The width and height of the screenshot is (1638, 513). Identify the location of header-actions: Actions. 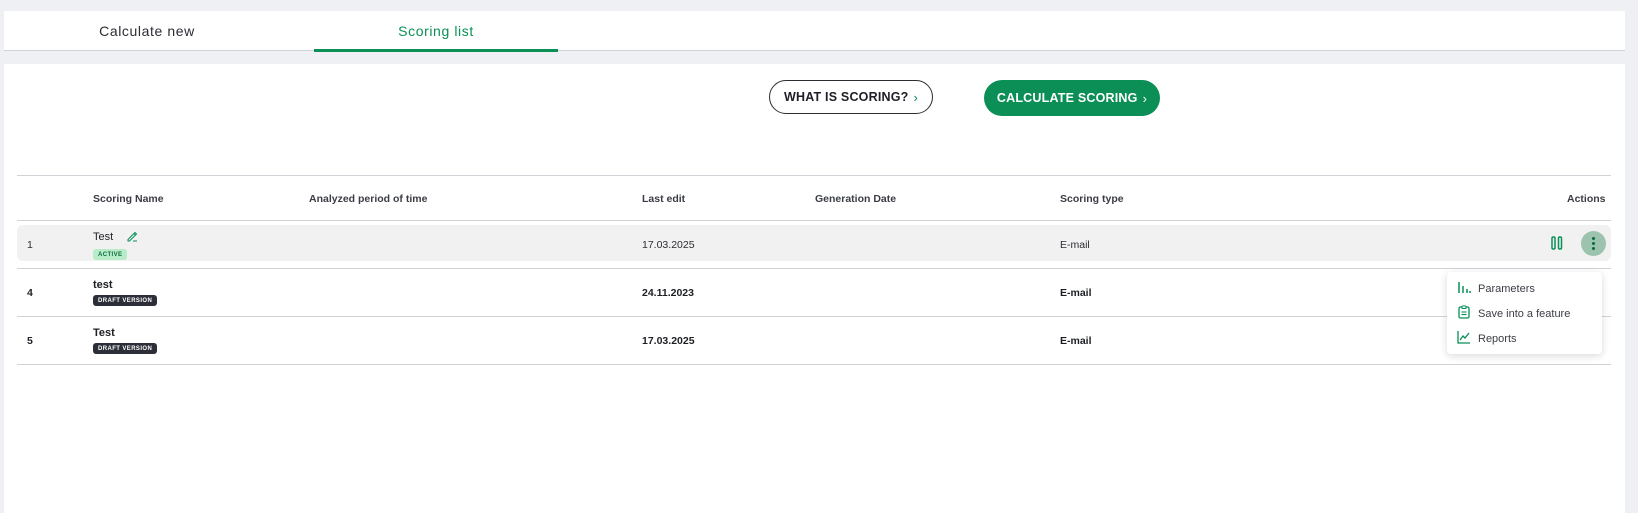
(1586, 199).